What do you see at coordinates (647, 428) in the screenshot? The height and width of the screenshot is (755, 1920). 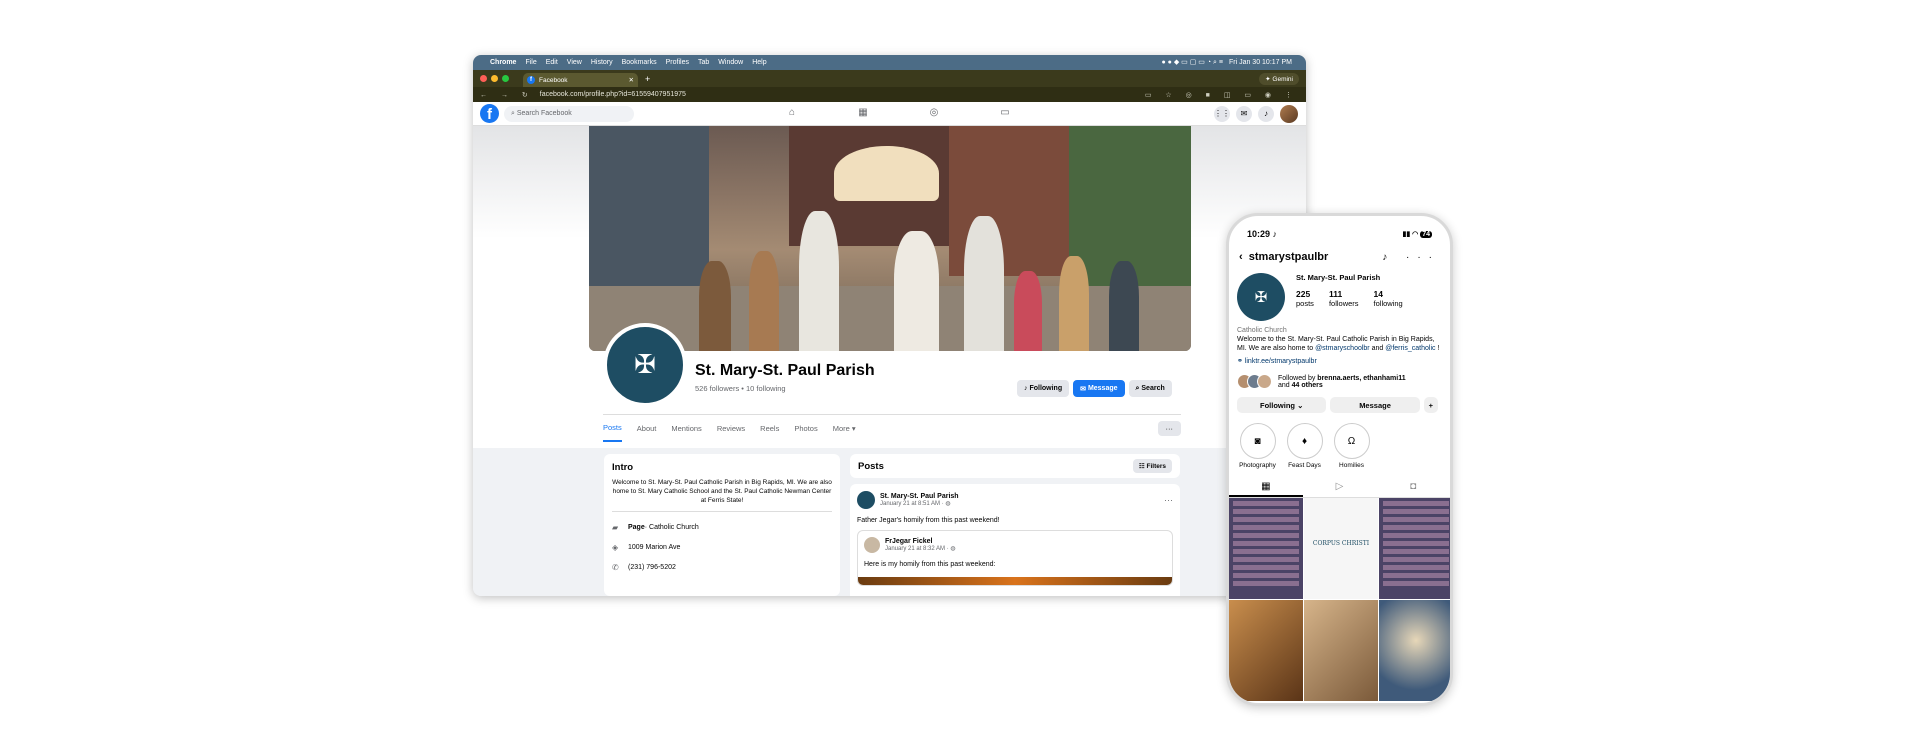 I see `tab-about: About` at bounding box center [647, 428].